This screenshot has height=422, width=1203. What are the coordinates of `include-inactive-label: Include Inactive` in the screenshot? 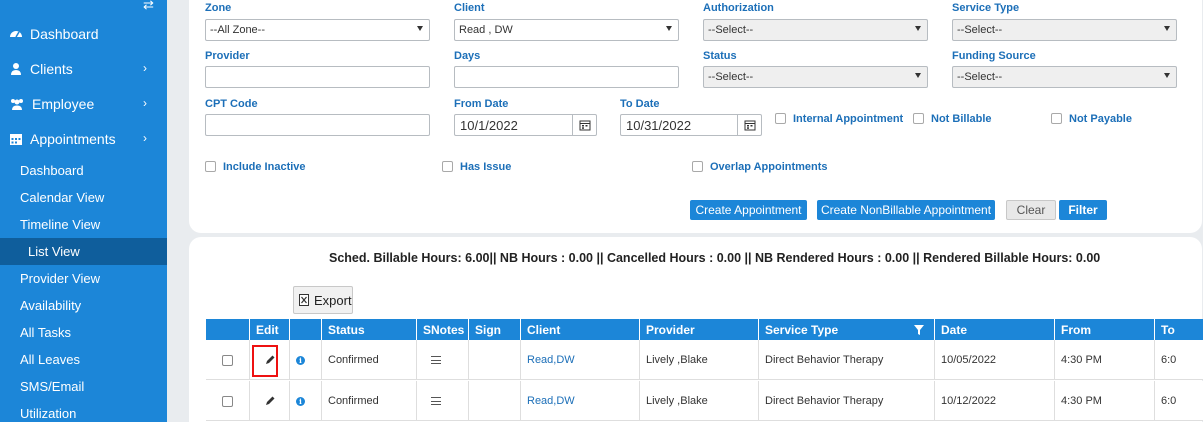 It's located at (264, 167).